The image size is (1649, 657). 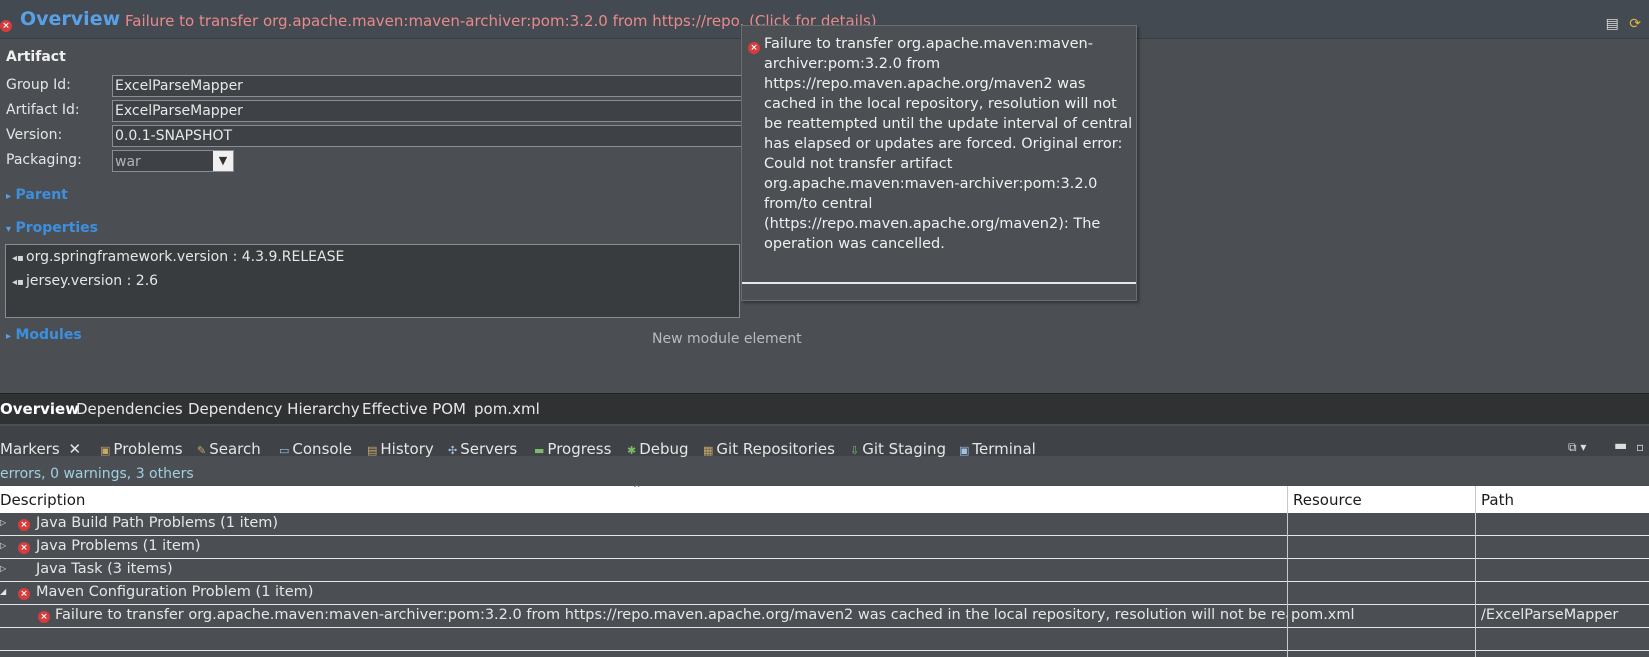 What do you see at coordinates (769, 449) in the screenshot?
I see `tab-git-repositories: ▦ Git Repositories` at bounding box center [769, 449].